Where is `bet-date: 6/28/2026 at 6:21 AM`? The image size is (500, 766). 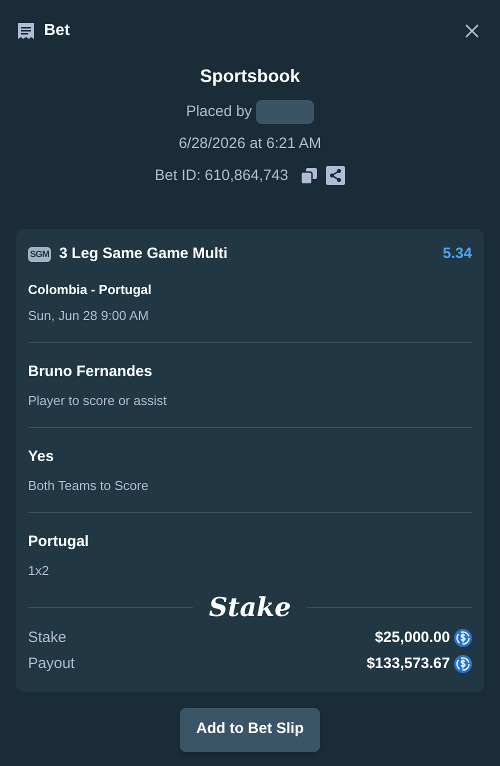
bet-date: 6/28/2026 at 6:21 AM is located at coordinates (250, 144).